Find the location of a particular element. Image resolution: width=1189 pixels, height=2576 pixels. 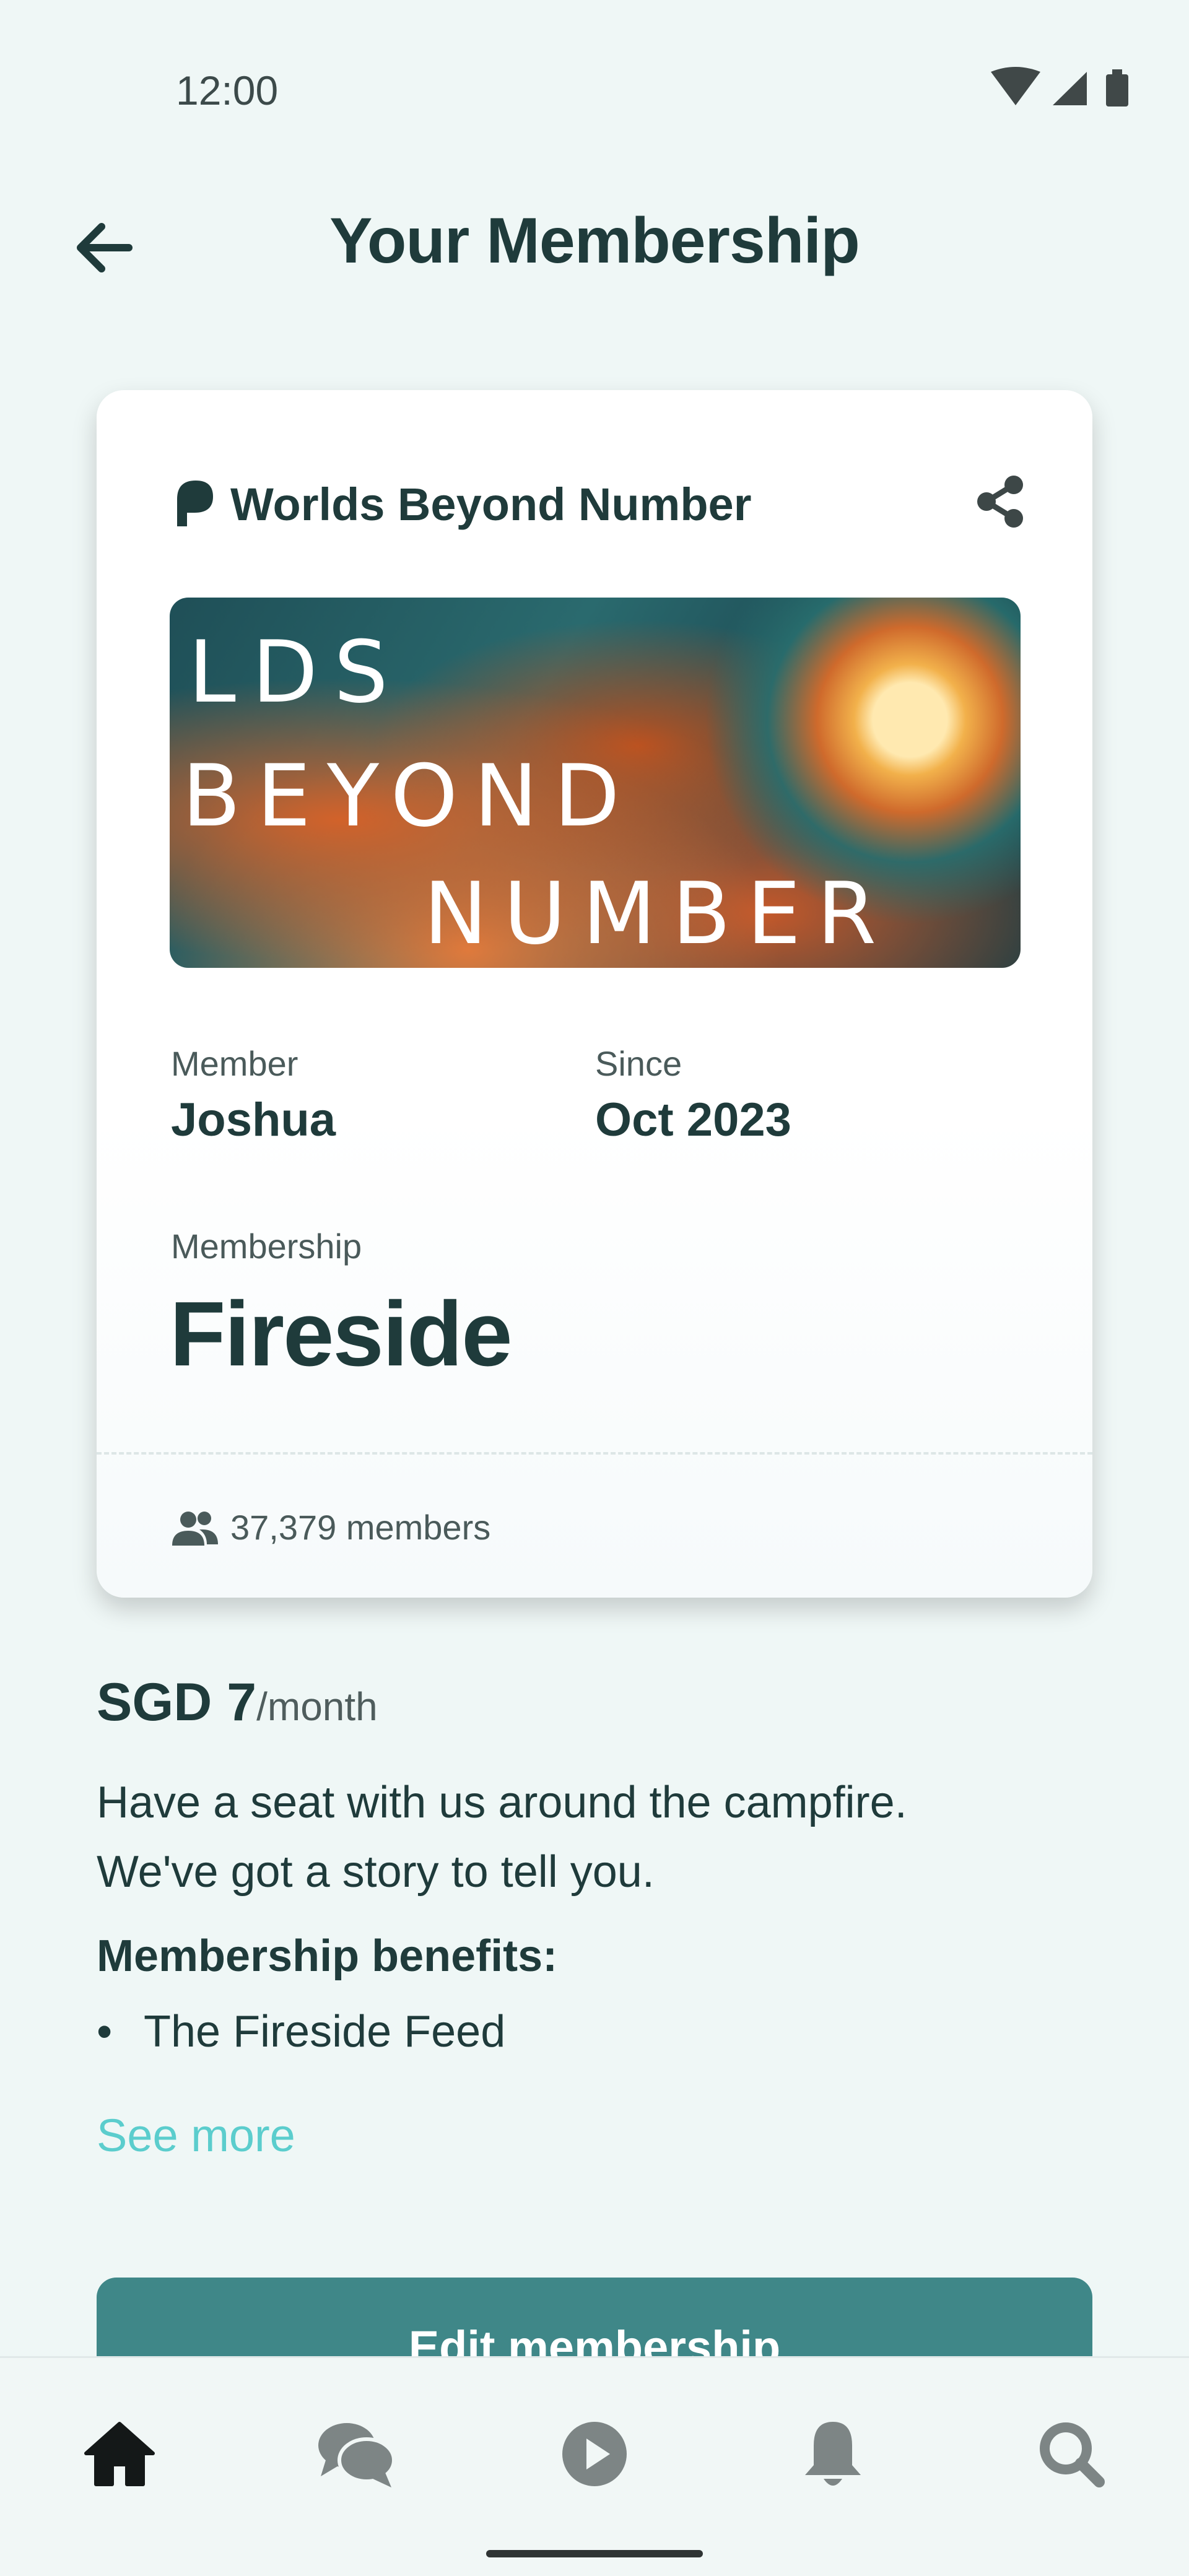

benefit-label: The Fireside Feed is located at coordinates (325, 2031).